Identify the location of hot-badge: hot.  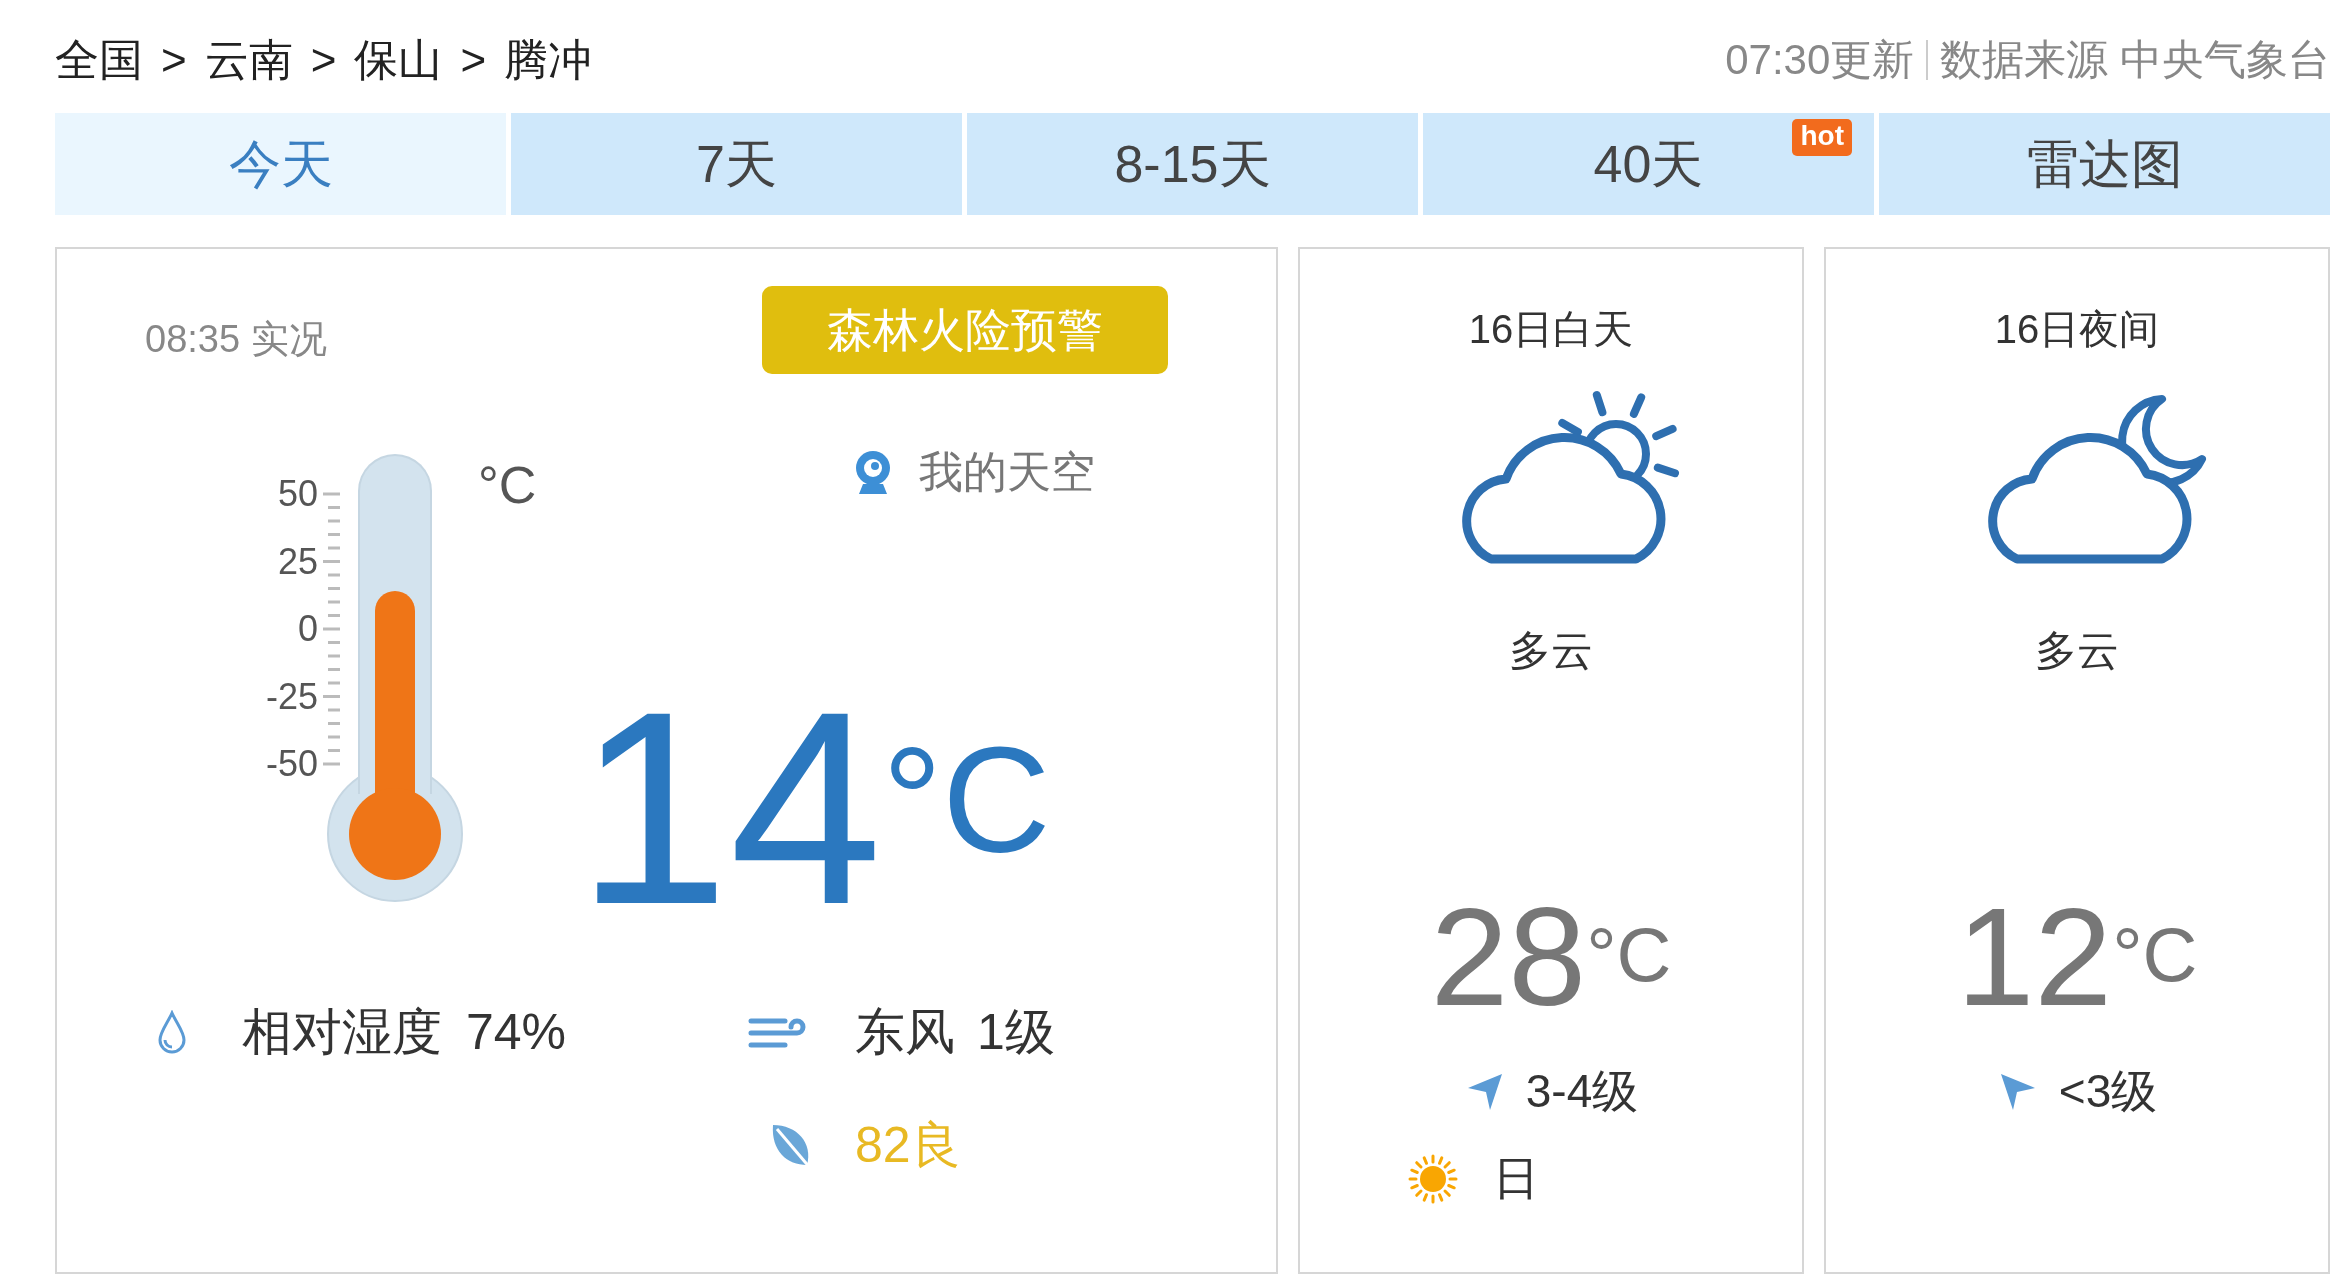
(1822, 137).